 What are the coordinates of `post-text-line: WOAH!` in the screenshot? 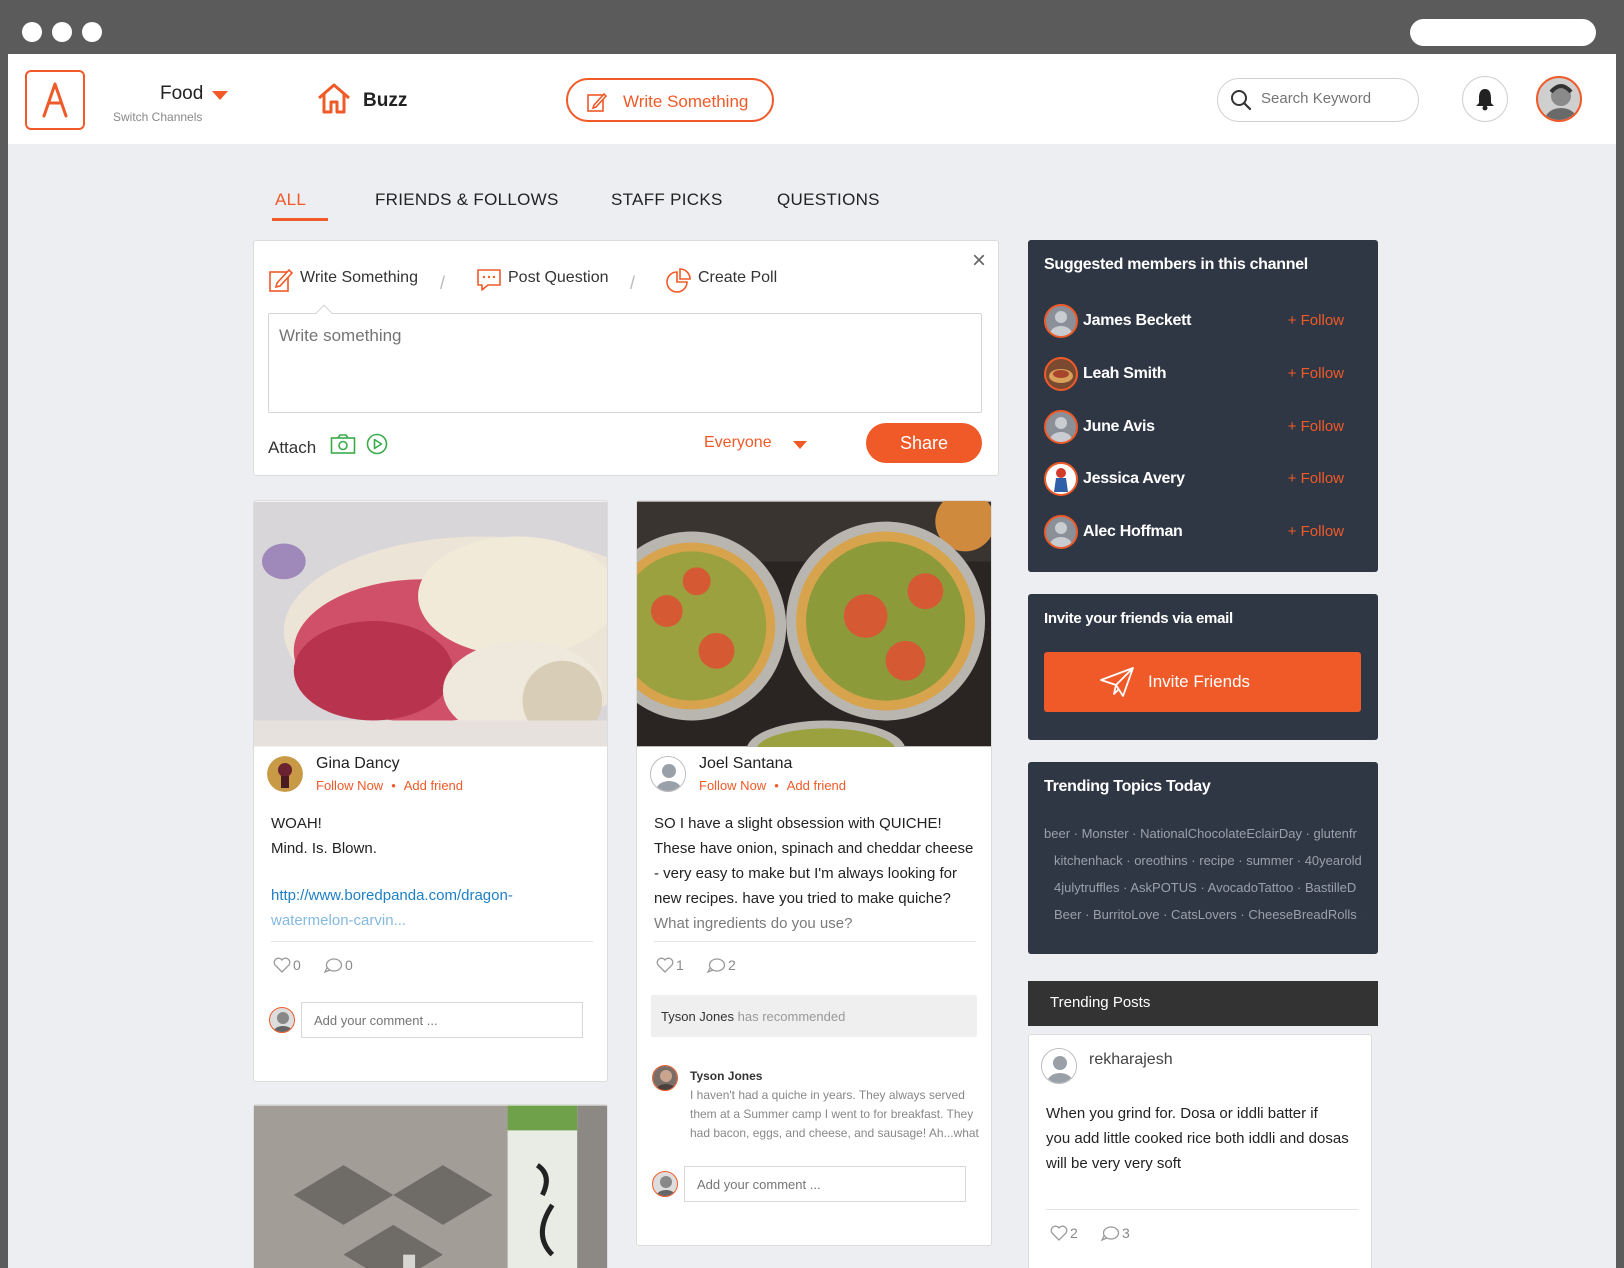 It's located at (296, 823).